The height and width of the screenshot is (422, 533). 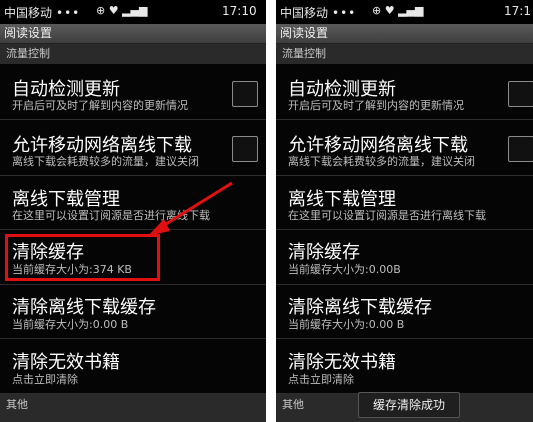 What do you see at coordinates (409, 405) in the screenshot?
I see `cache-cleared-toast: 缓存清除成功` at bounding box center [409, 405].